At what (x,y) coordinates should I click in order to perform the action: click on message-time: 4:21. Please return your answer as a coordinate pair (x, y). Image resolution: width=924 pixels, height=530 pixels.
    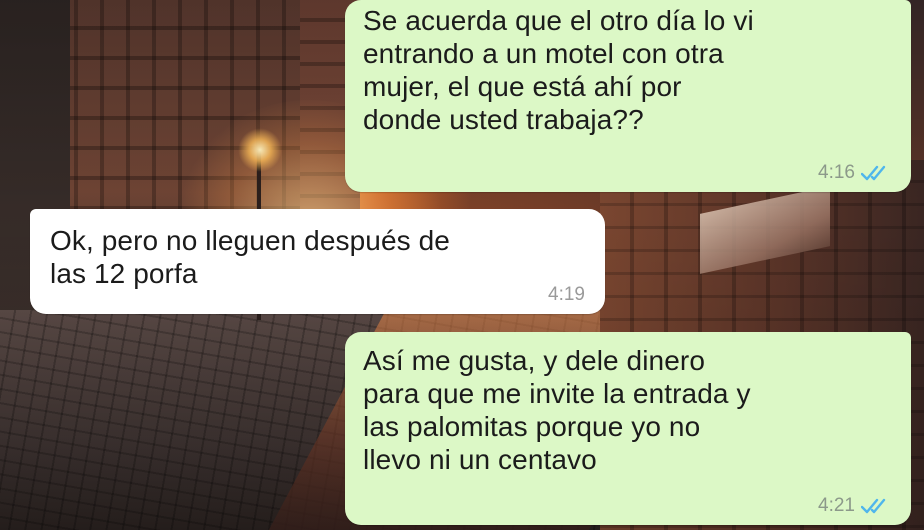
    Looking at the image, I should click on (836, 505).